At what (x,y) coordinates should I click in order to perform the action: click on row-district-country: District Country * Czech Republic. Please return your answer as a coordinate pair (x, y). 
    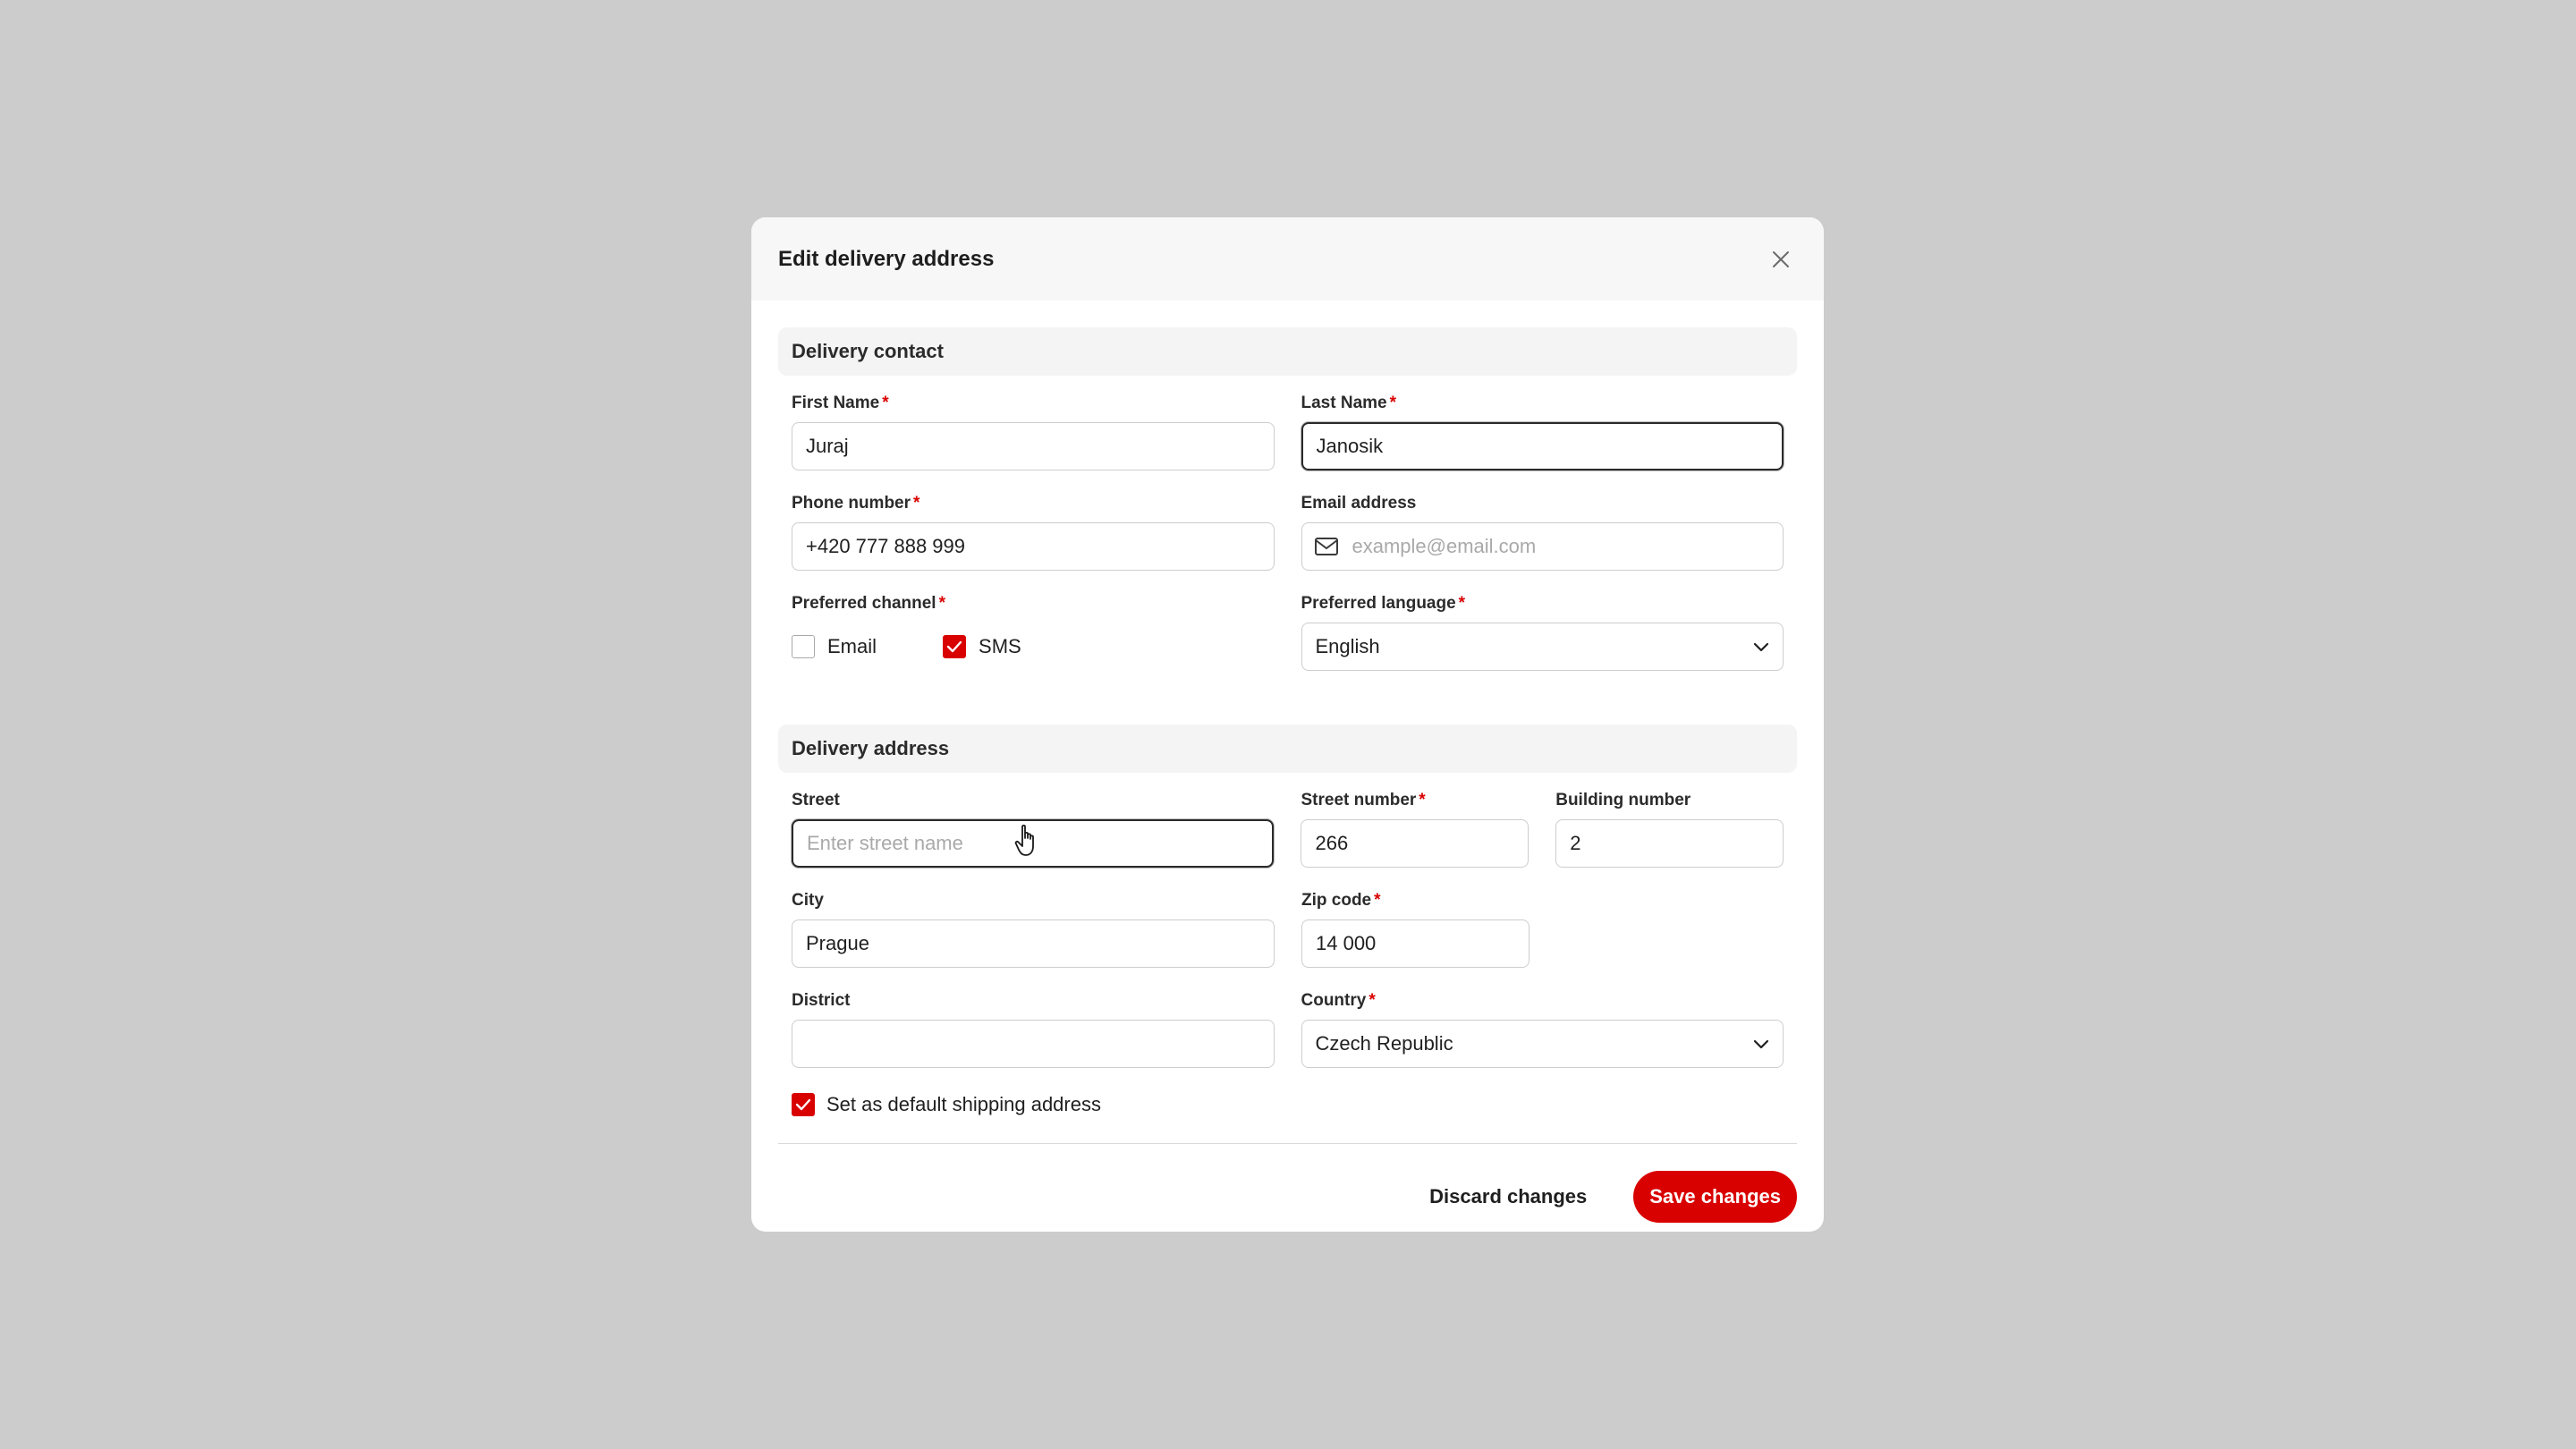
    Looking at the image, I should click on (1287, 1028).